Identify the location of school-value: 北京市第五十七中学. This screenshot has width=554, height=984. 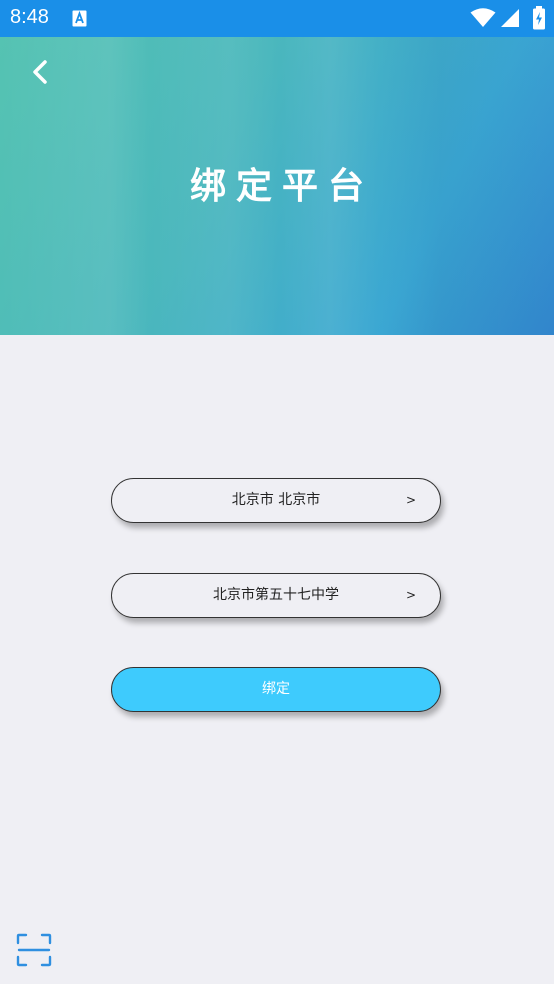
(276, 595).